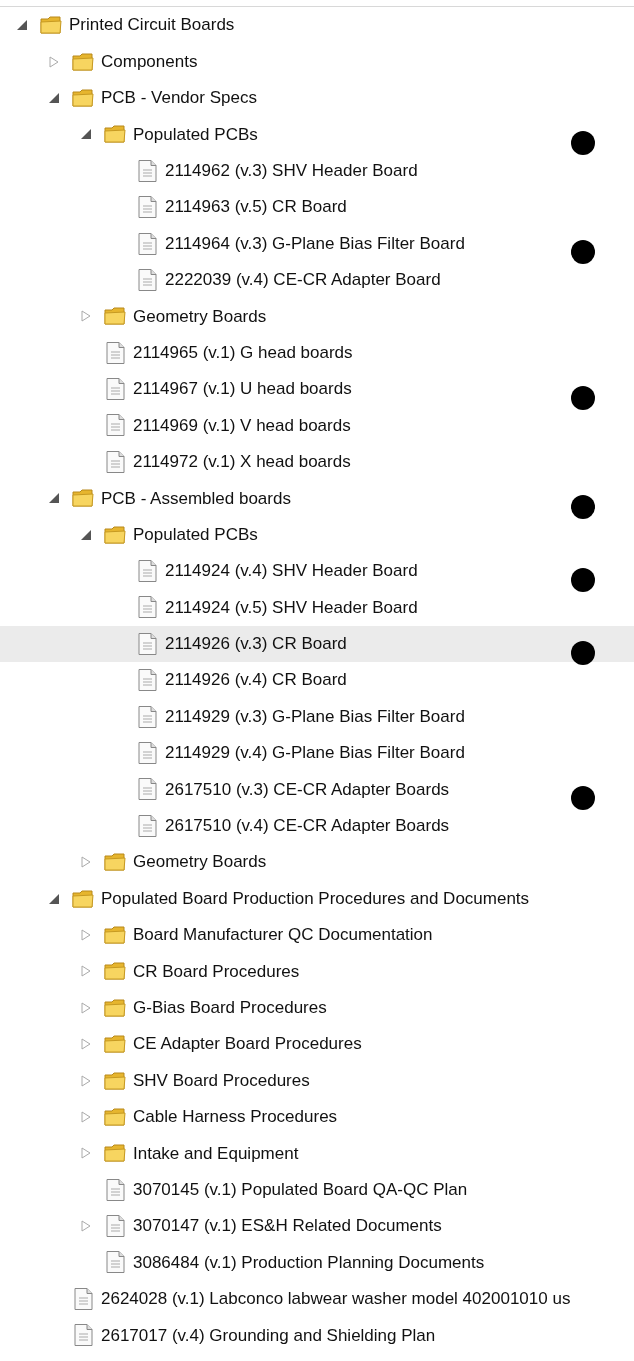  I want to click on tree-row: 3070145 (v.1) Populated Board QA-QC Plan, so click(317, 1189).